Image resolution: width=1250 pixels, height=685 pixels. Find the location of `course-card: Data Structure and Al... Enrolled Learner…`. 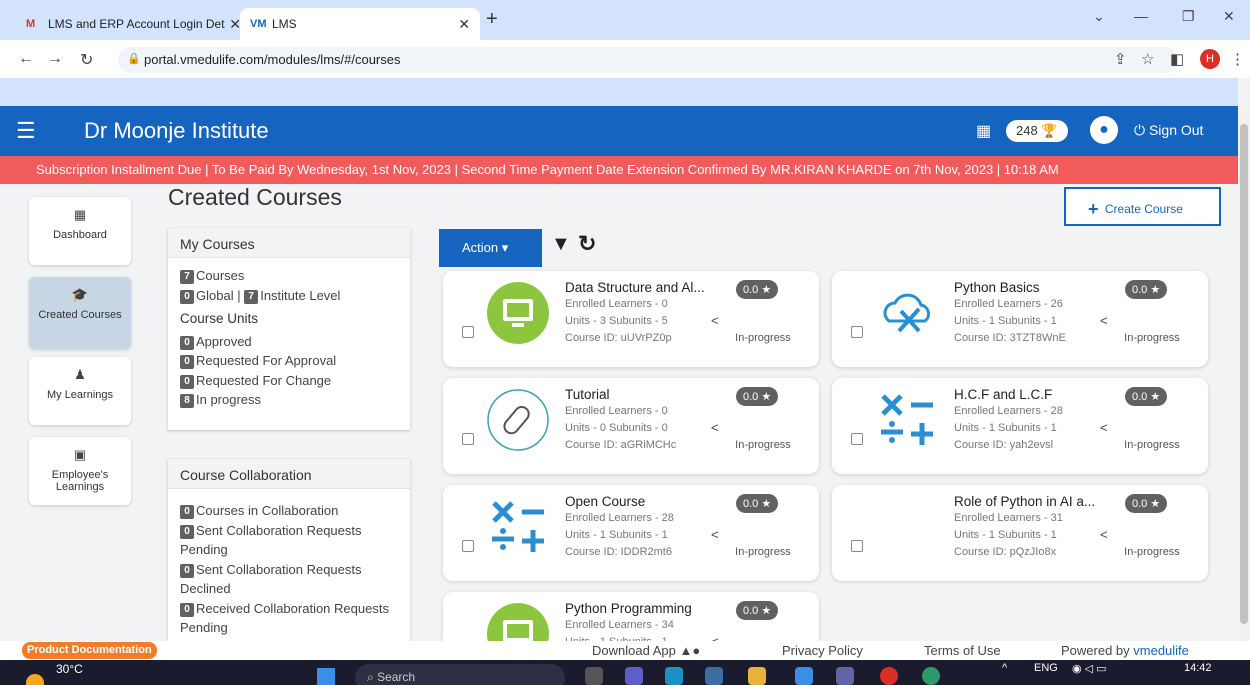

course-card: Data Structure and Al... Enrolled Learner… is located at coordinates (631, 319).